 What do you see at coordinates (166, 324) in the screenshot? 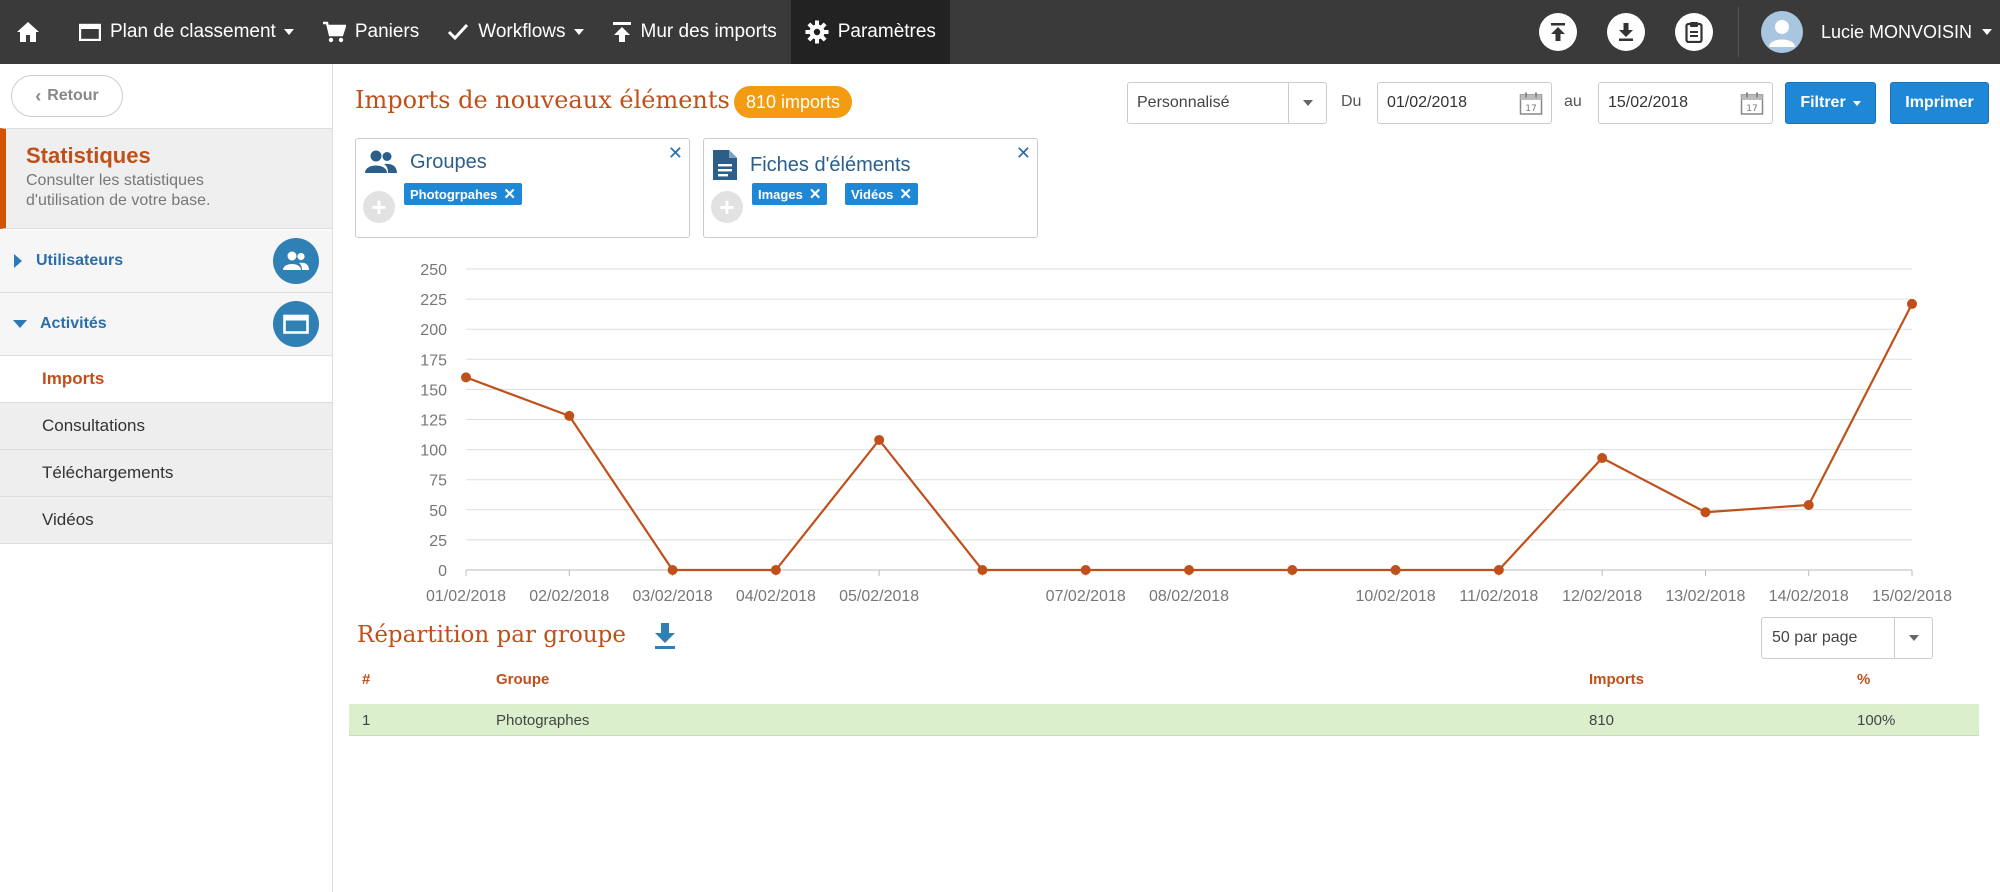
I see `sidebar-section-activites: Activités` at bounding box center [166, 324].